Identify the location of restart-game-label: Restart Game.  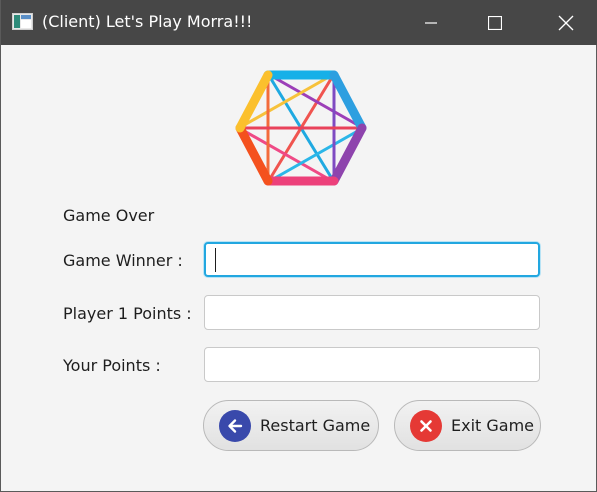
(315, 425).